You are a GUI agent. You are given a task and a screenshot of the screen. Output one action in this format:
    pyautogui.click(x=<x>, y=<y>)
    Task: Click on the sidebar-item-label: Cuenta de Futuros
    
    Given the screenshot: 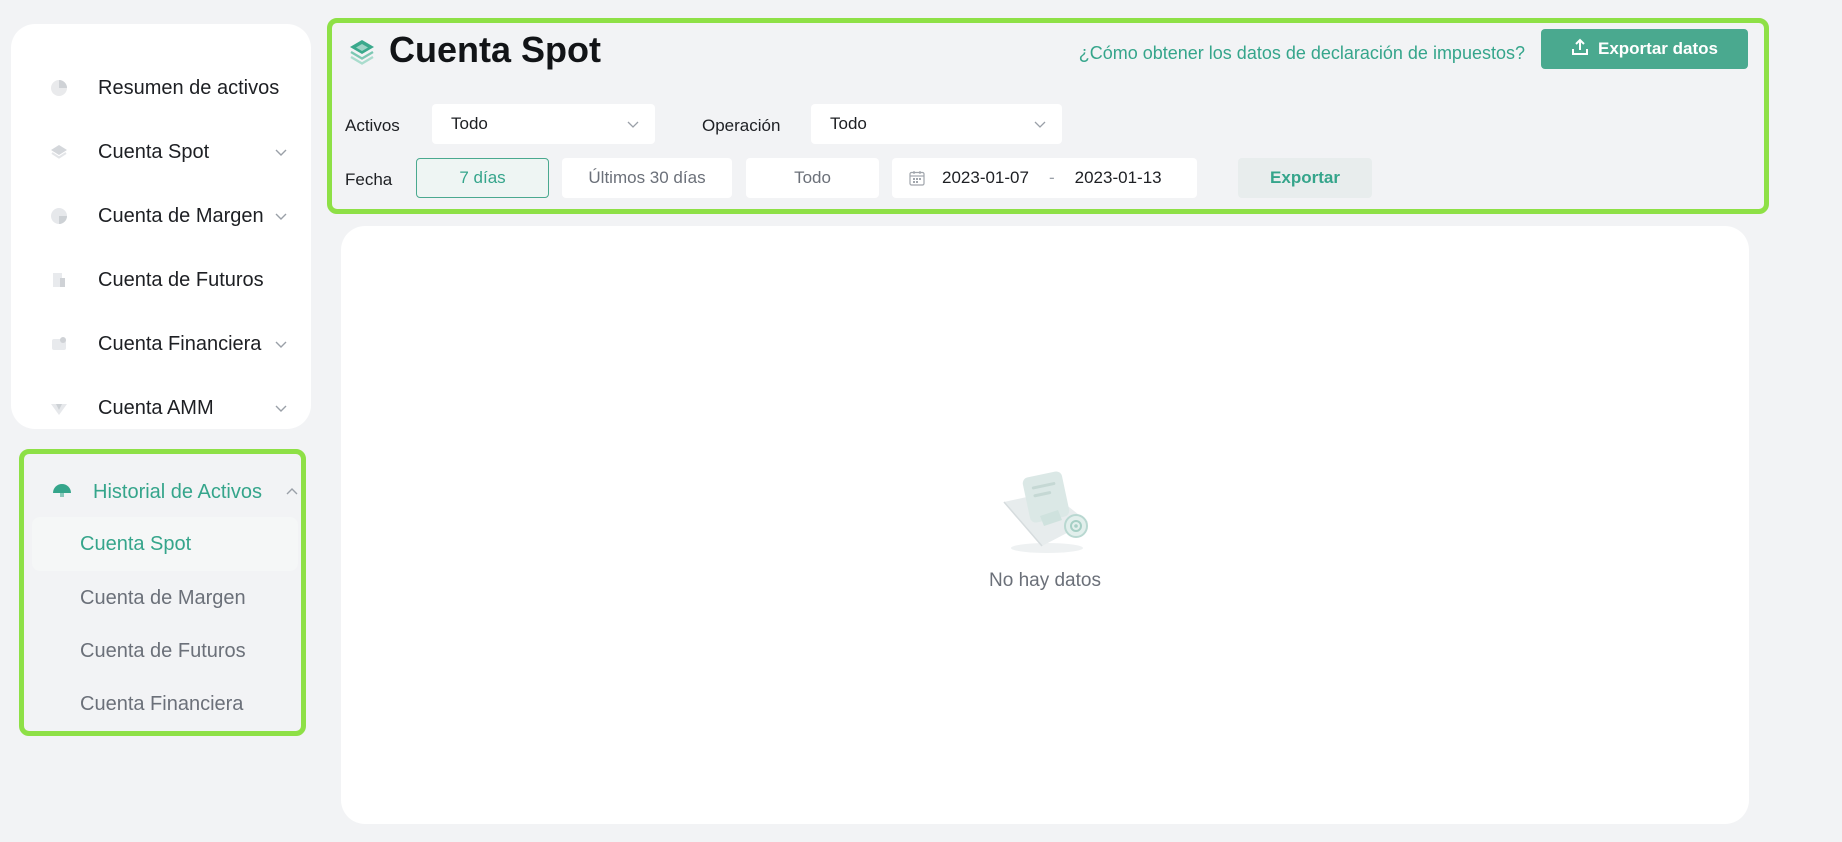 What is the action you would take?
    pyautogui.click(x=181, y=279)
    